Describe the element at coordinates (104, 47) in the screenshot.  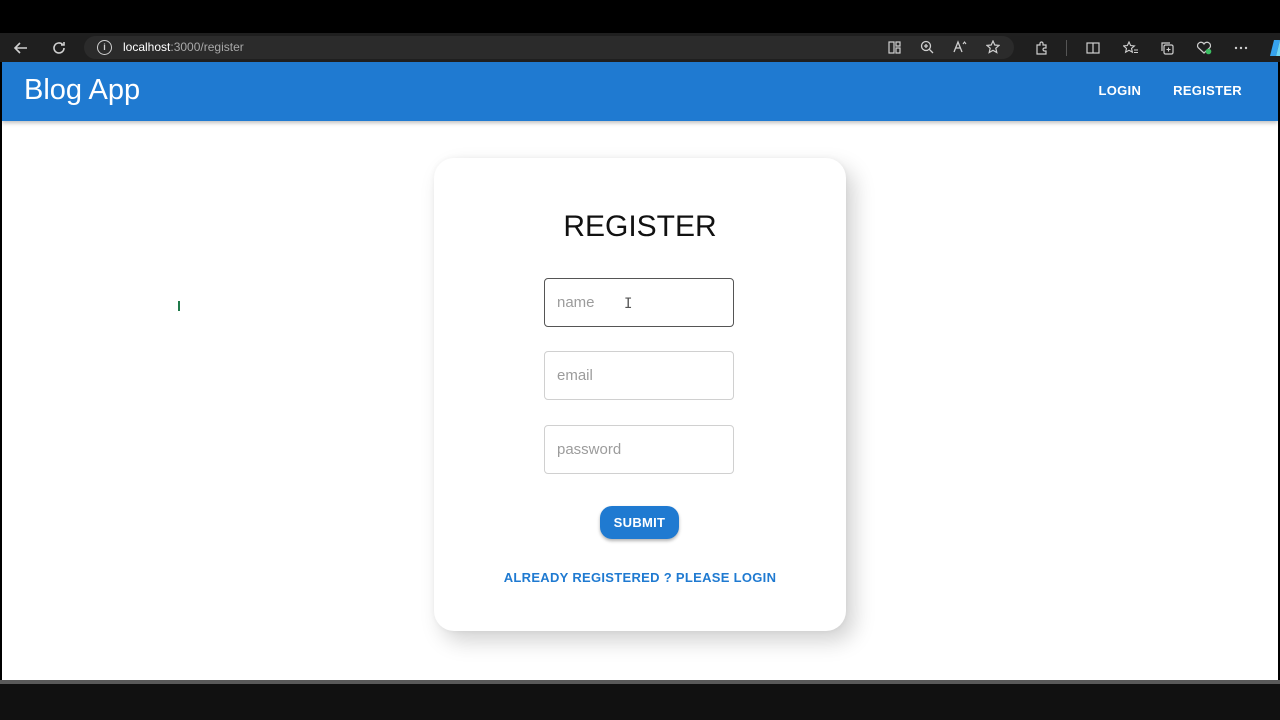
I see `site-info-icon: i` at that location.